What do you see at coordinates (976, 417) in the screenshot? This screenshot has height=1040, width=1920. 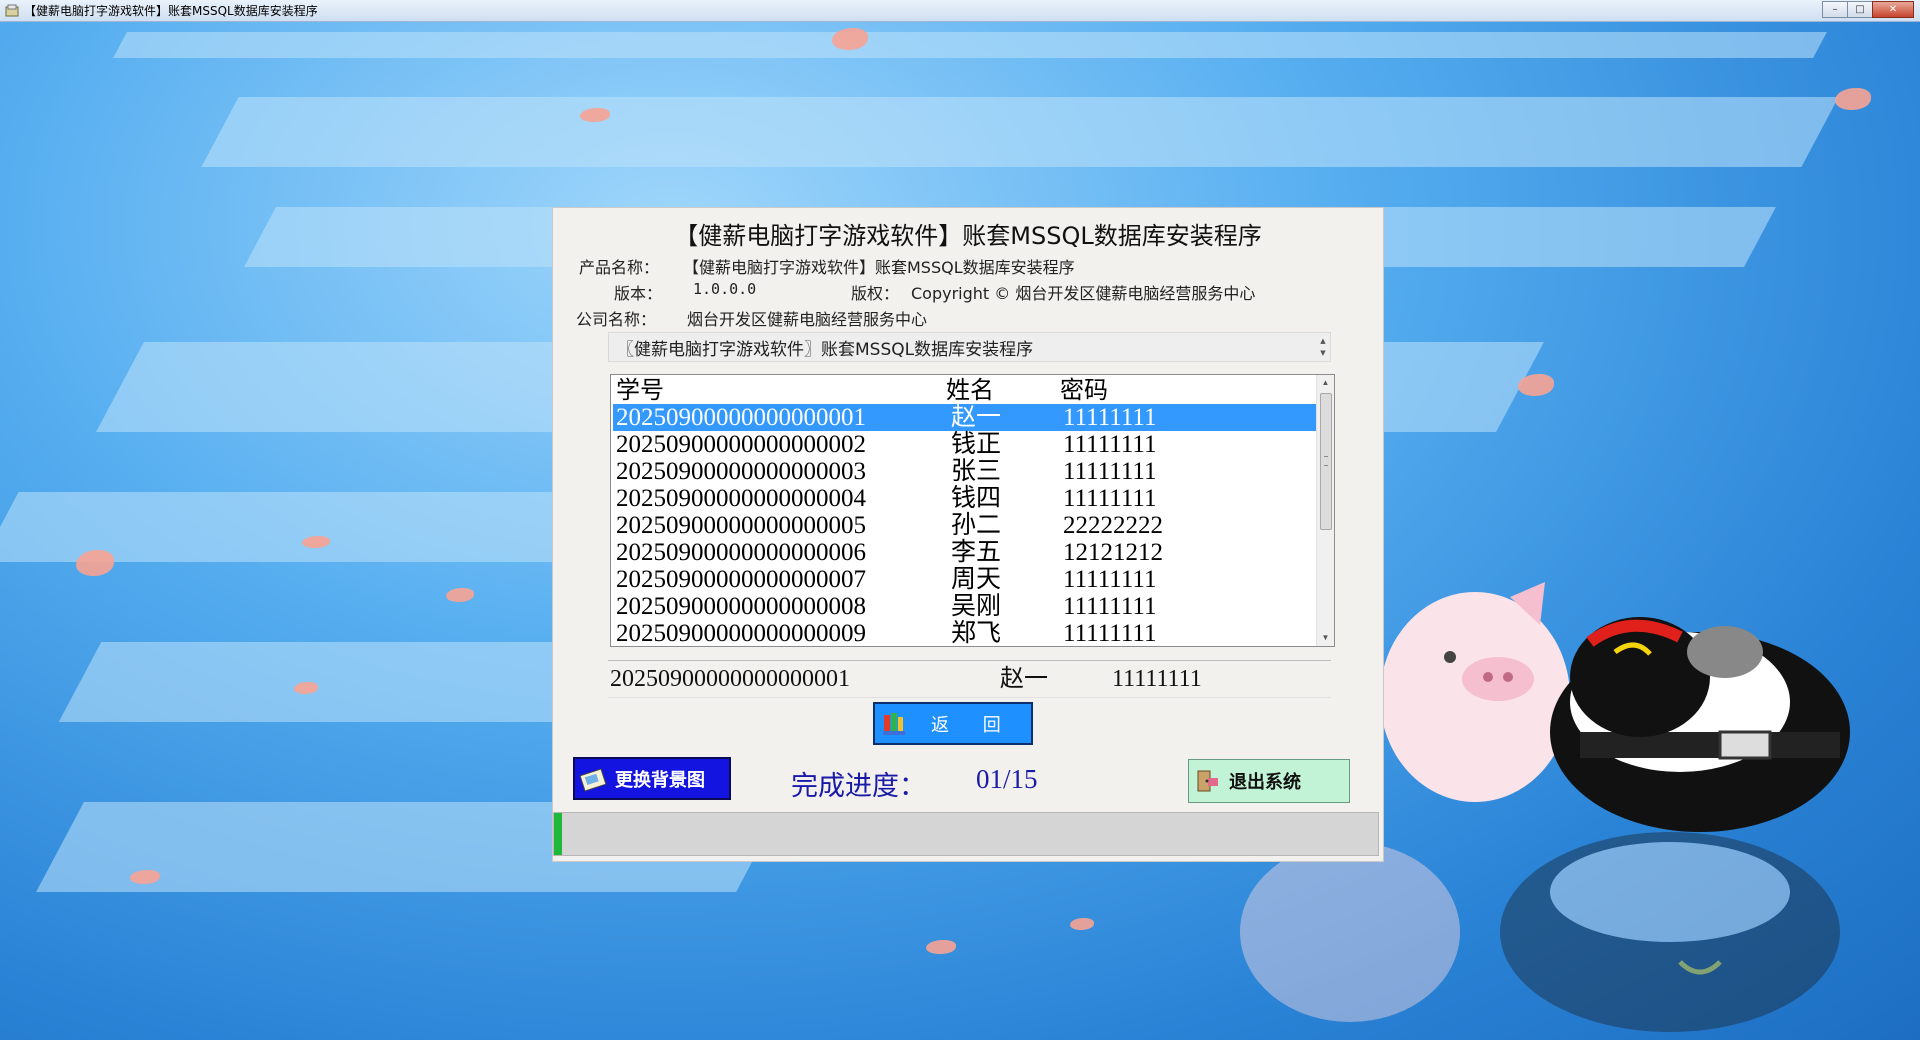 I see `cell-name: 赵一` at bounding box center [976, 417].